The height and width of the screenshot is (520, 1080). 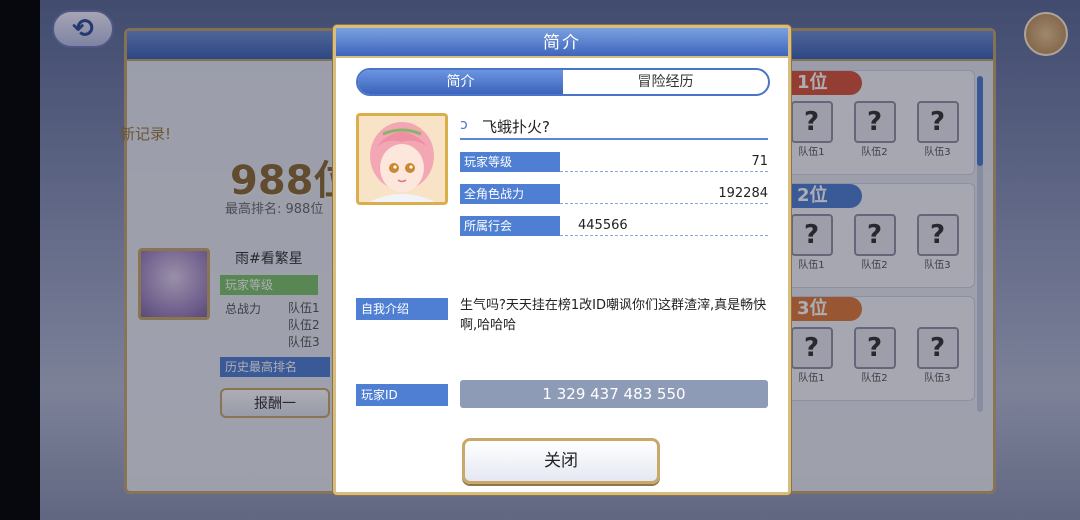 I want to click on tab-profile: 简介, so click(x=460, y=82).